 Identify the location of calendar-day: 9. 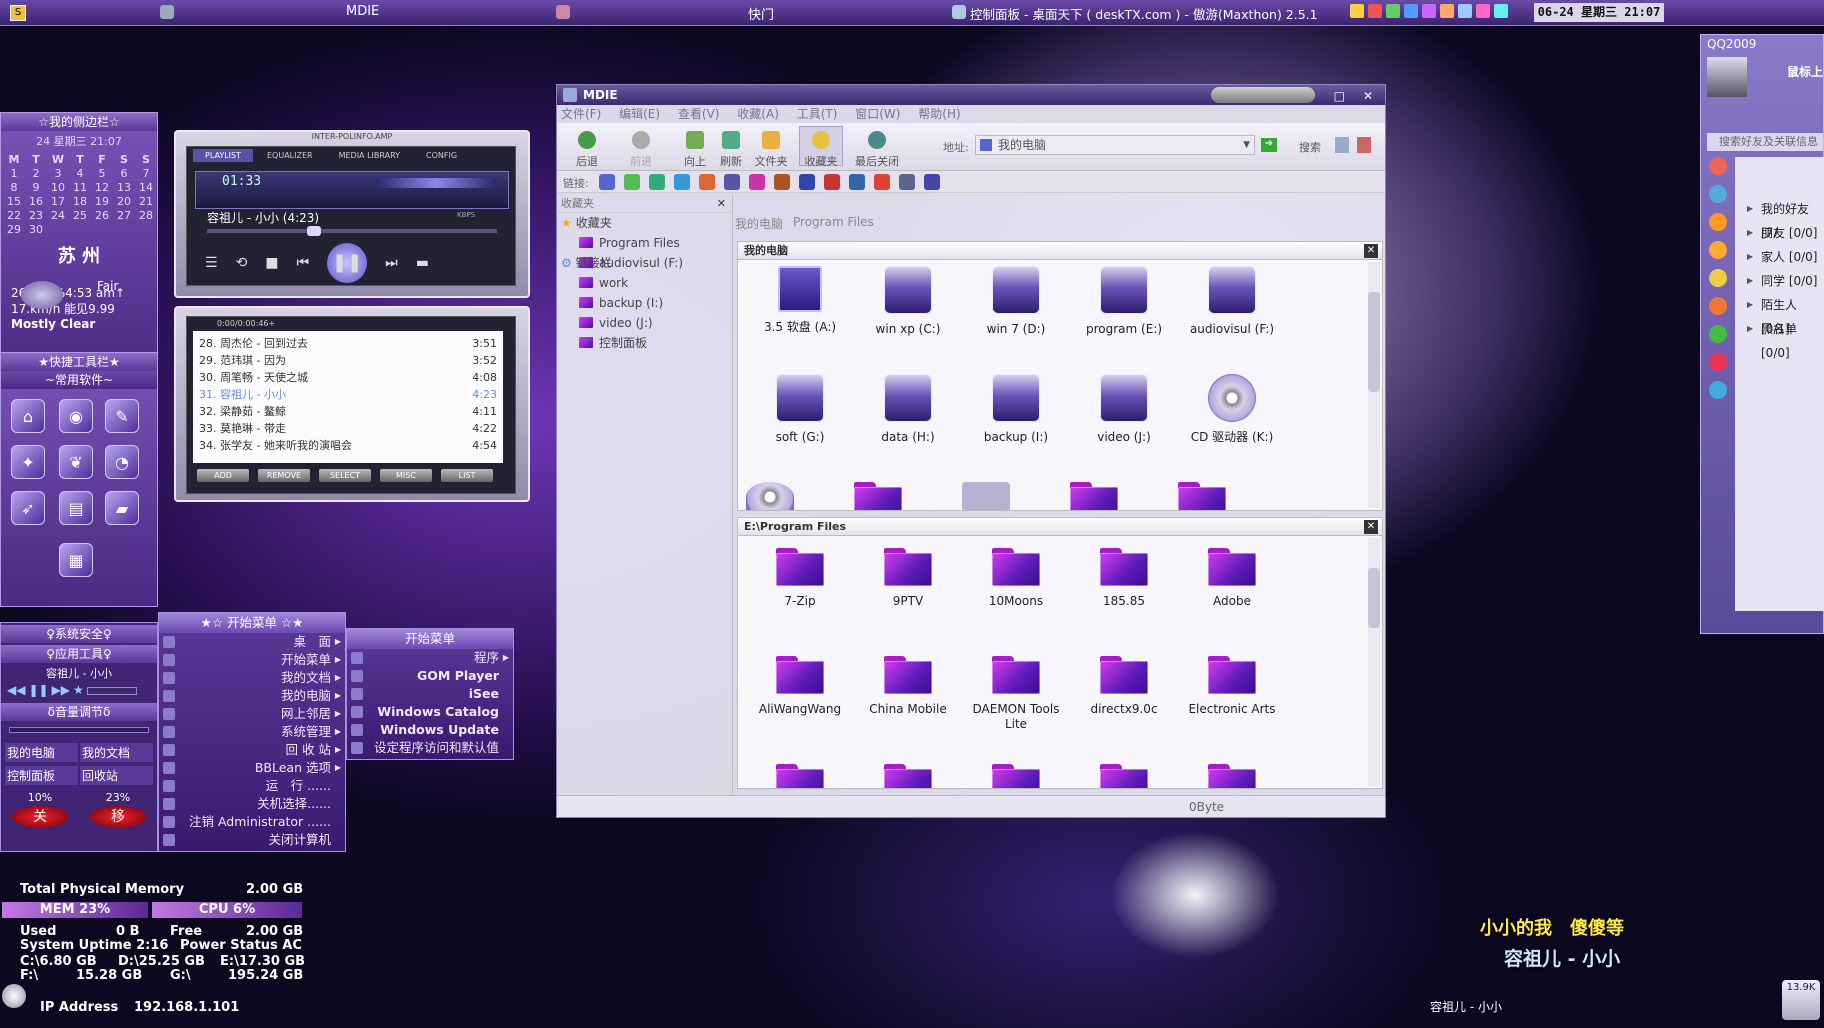
(36, 187).